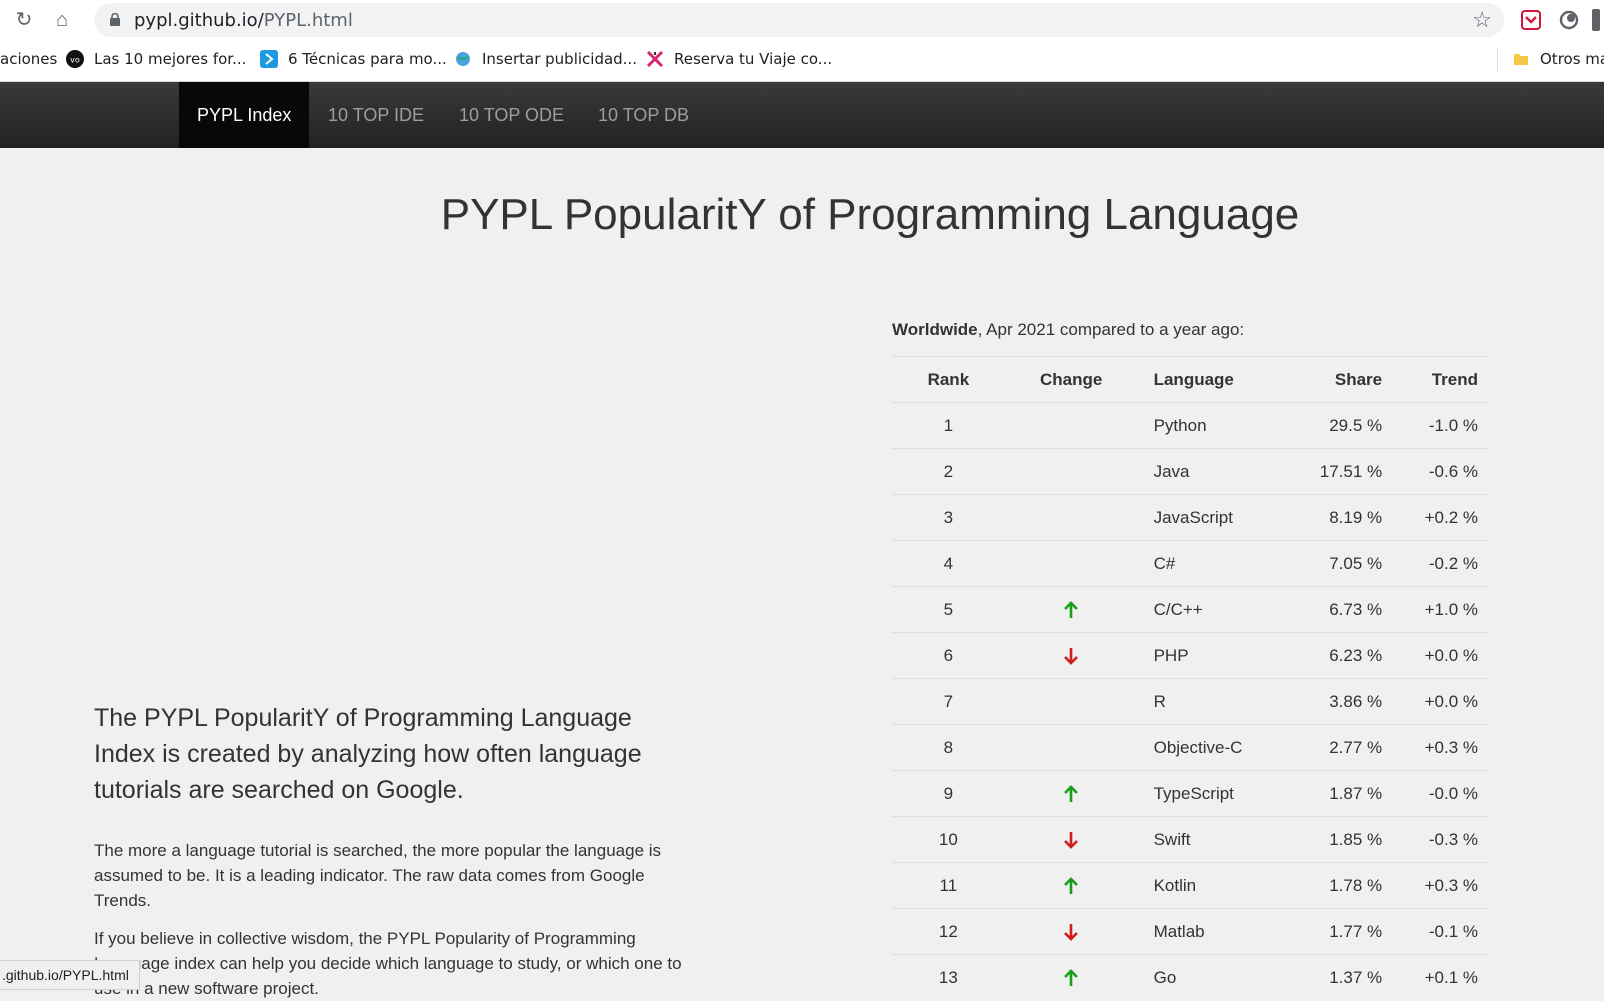  I want to click on browser-toolbar: ↻ ⌂ pypl.github.io/PYPL.html ☆, so click(802, 20).